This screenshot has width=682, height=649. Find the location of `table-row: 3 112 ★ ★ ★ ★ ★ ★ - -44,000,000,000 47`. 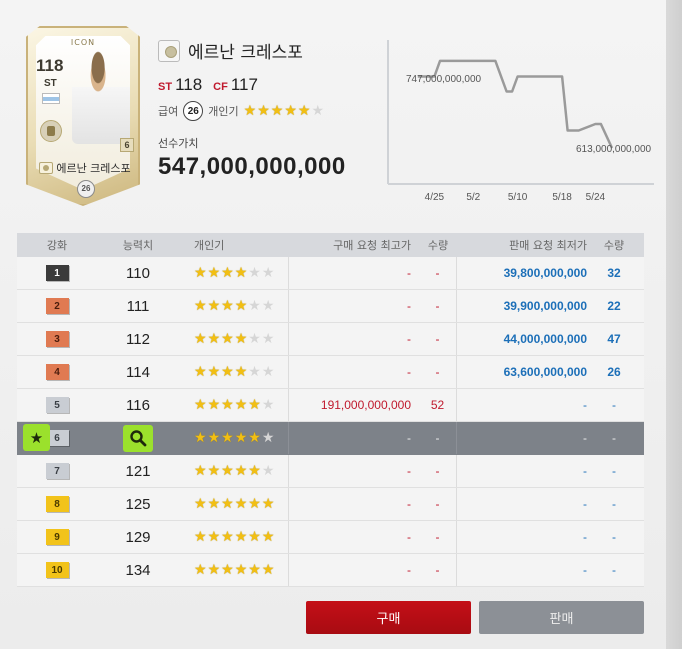

table-row: 3 112 ★ ★ ★ ★ ★ ★ - -44,000,000,000 47 is located at coordinates (330, 339).